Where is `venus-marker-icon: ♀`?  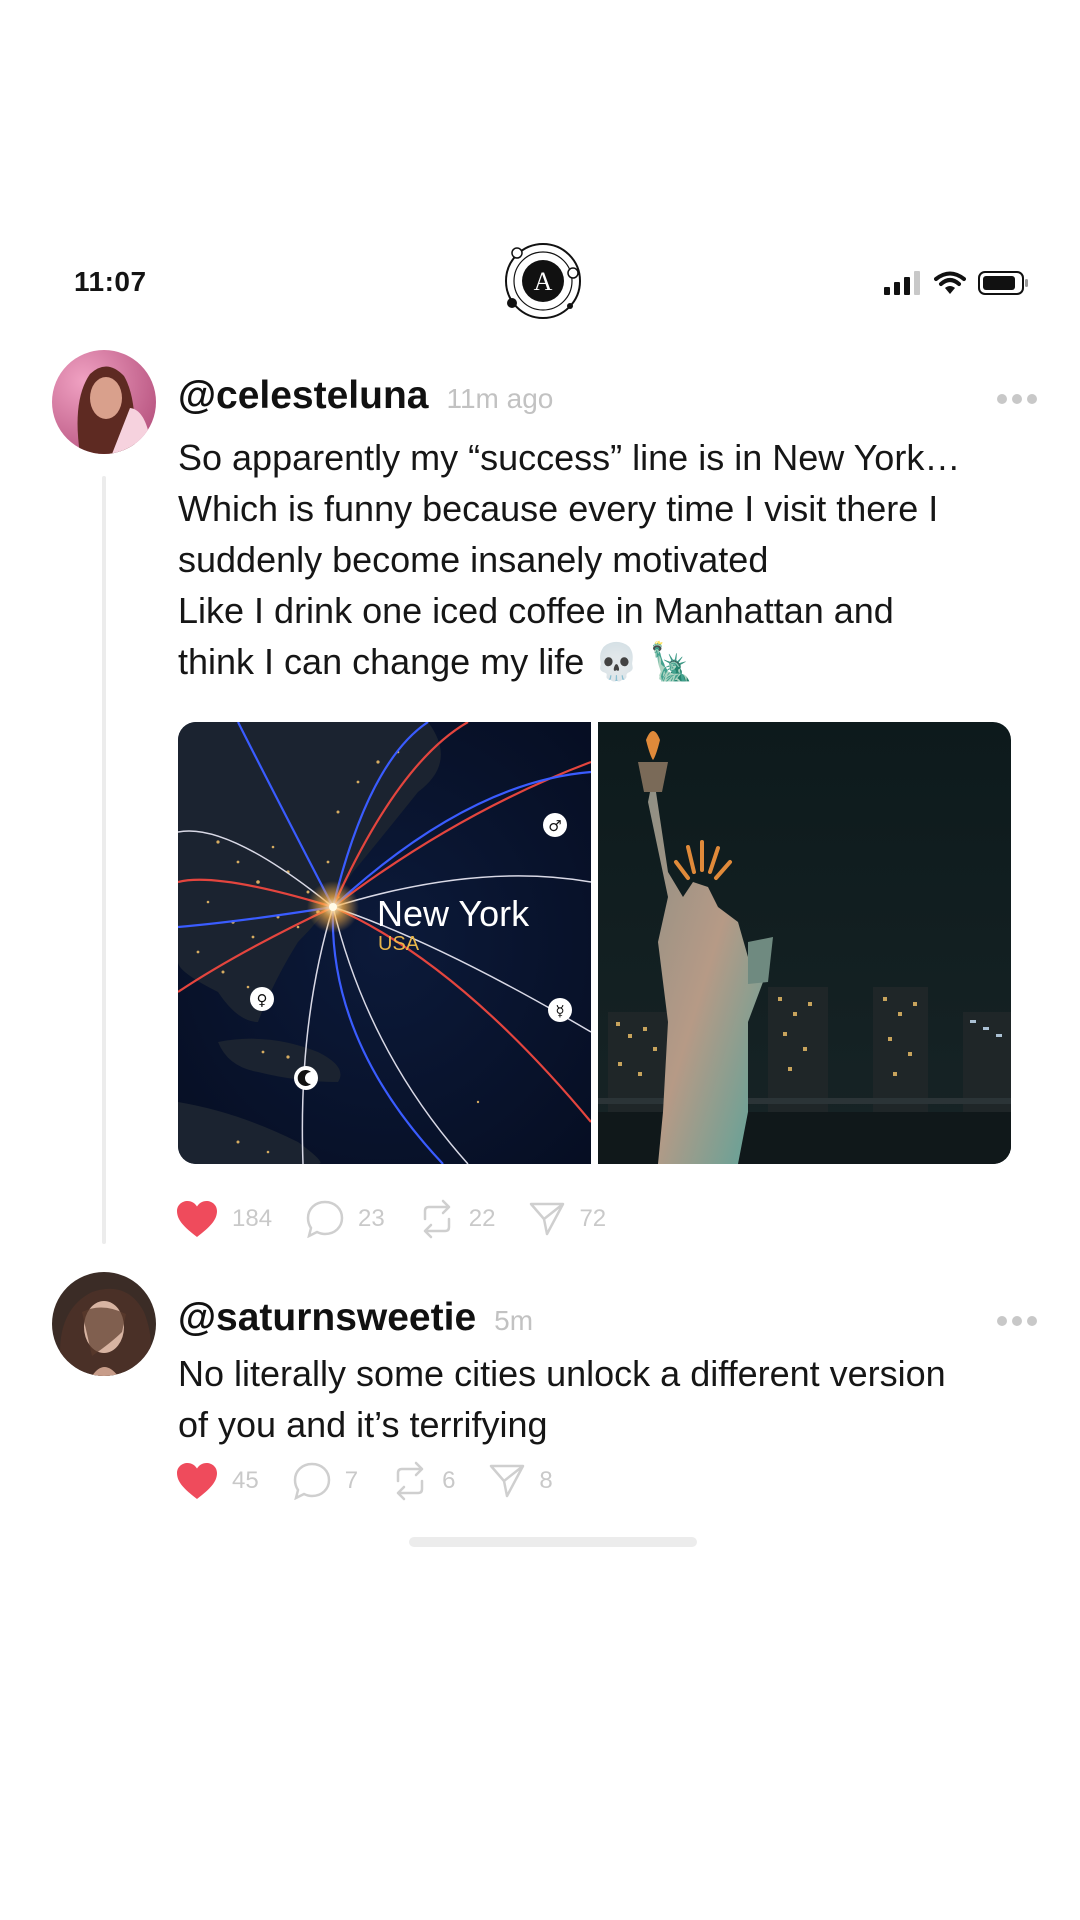
venus-marker-icon: ♀ is located at coordinates (262, 999).